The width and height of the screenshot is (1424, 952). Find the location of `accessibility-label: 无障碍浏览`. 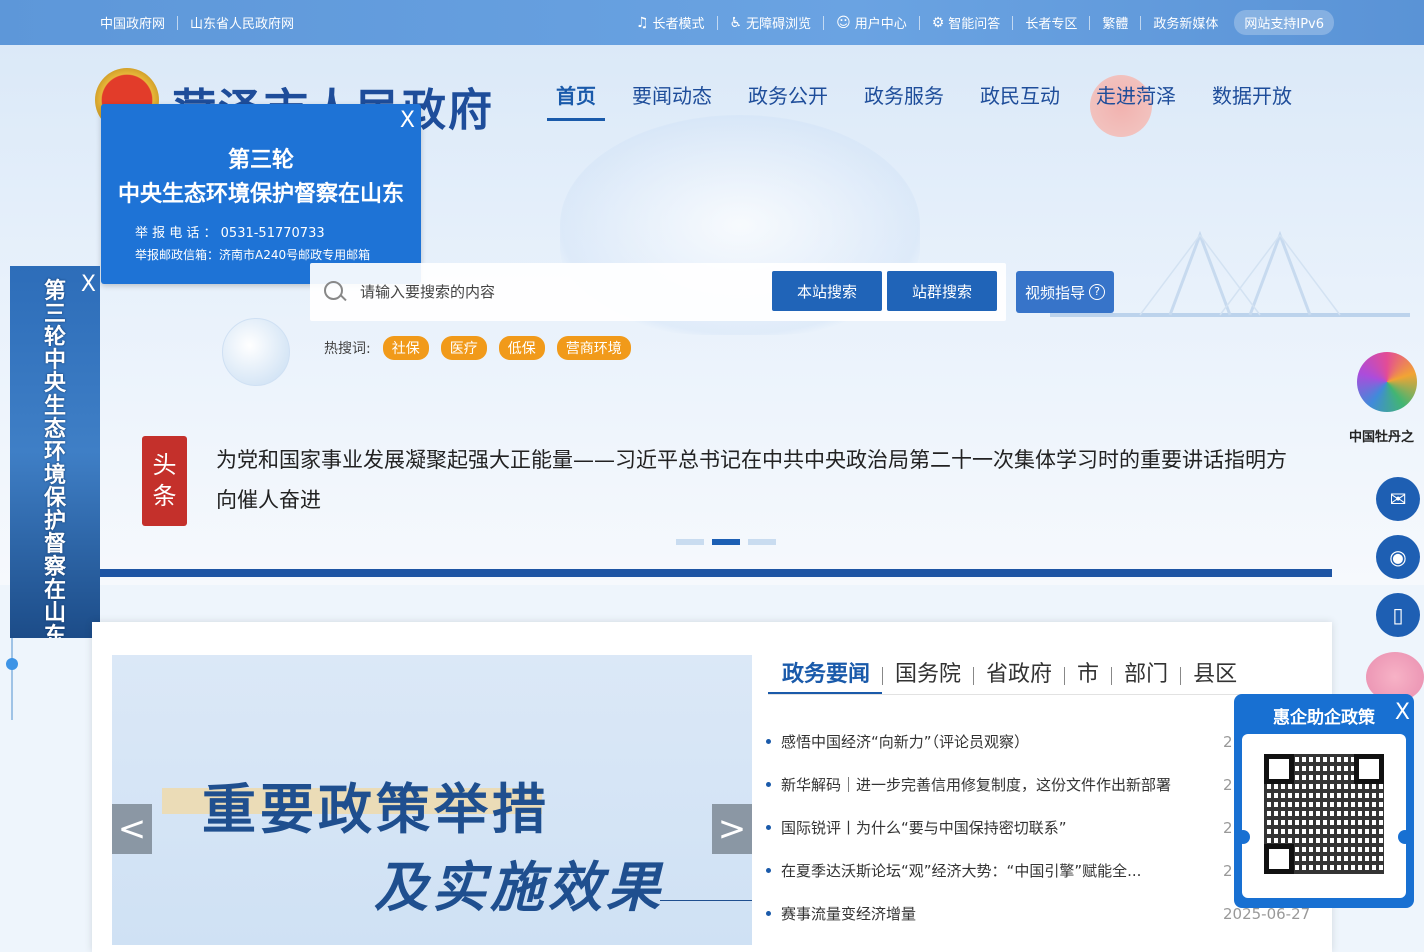

accessibility-label: 无障碍浏览 is located at coordinates (779, 24).